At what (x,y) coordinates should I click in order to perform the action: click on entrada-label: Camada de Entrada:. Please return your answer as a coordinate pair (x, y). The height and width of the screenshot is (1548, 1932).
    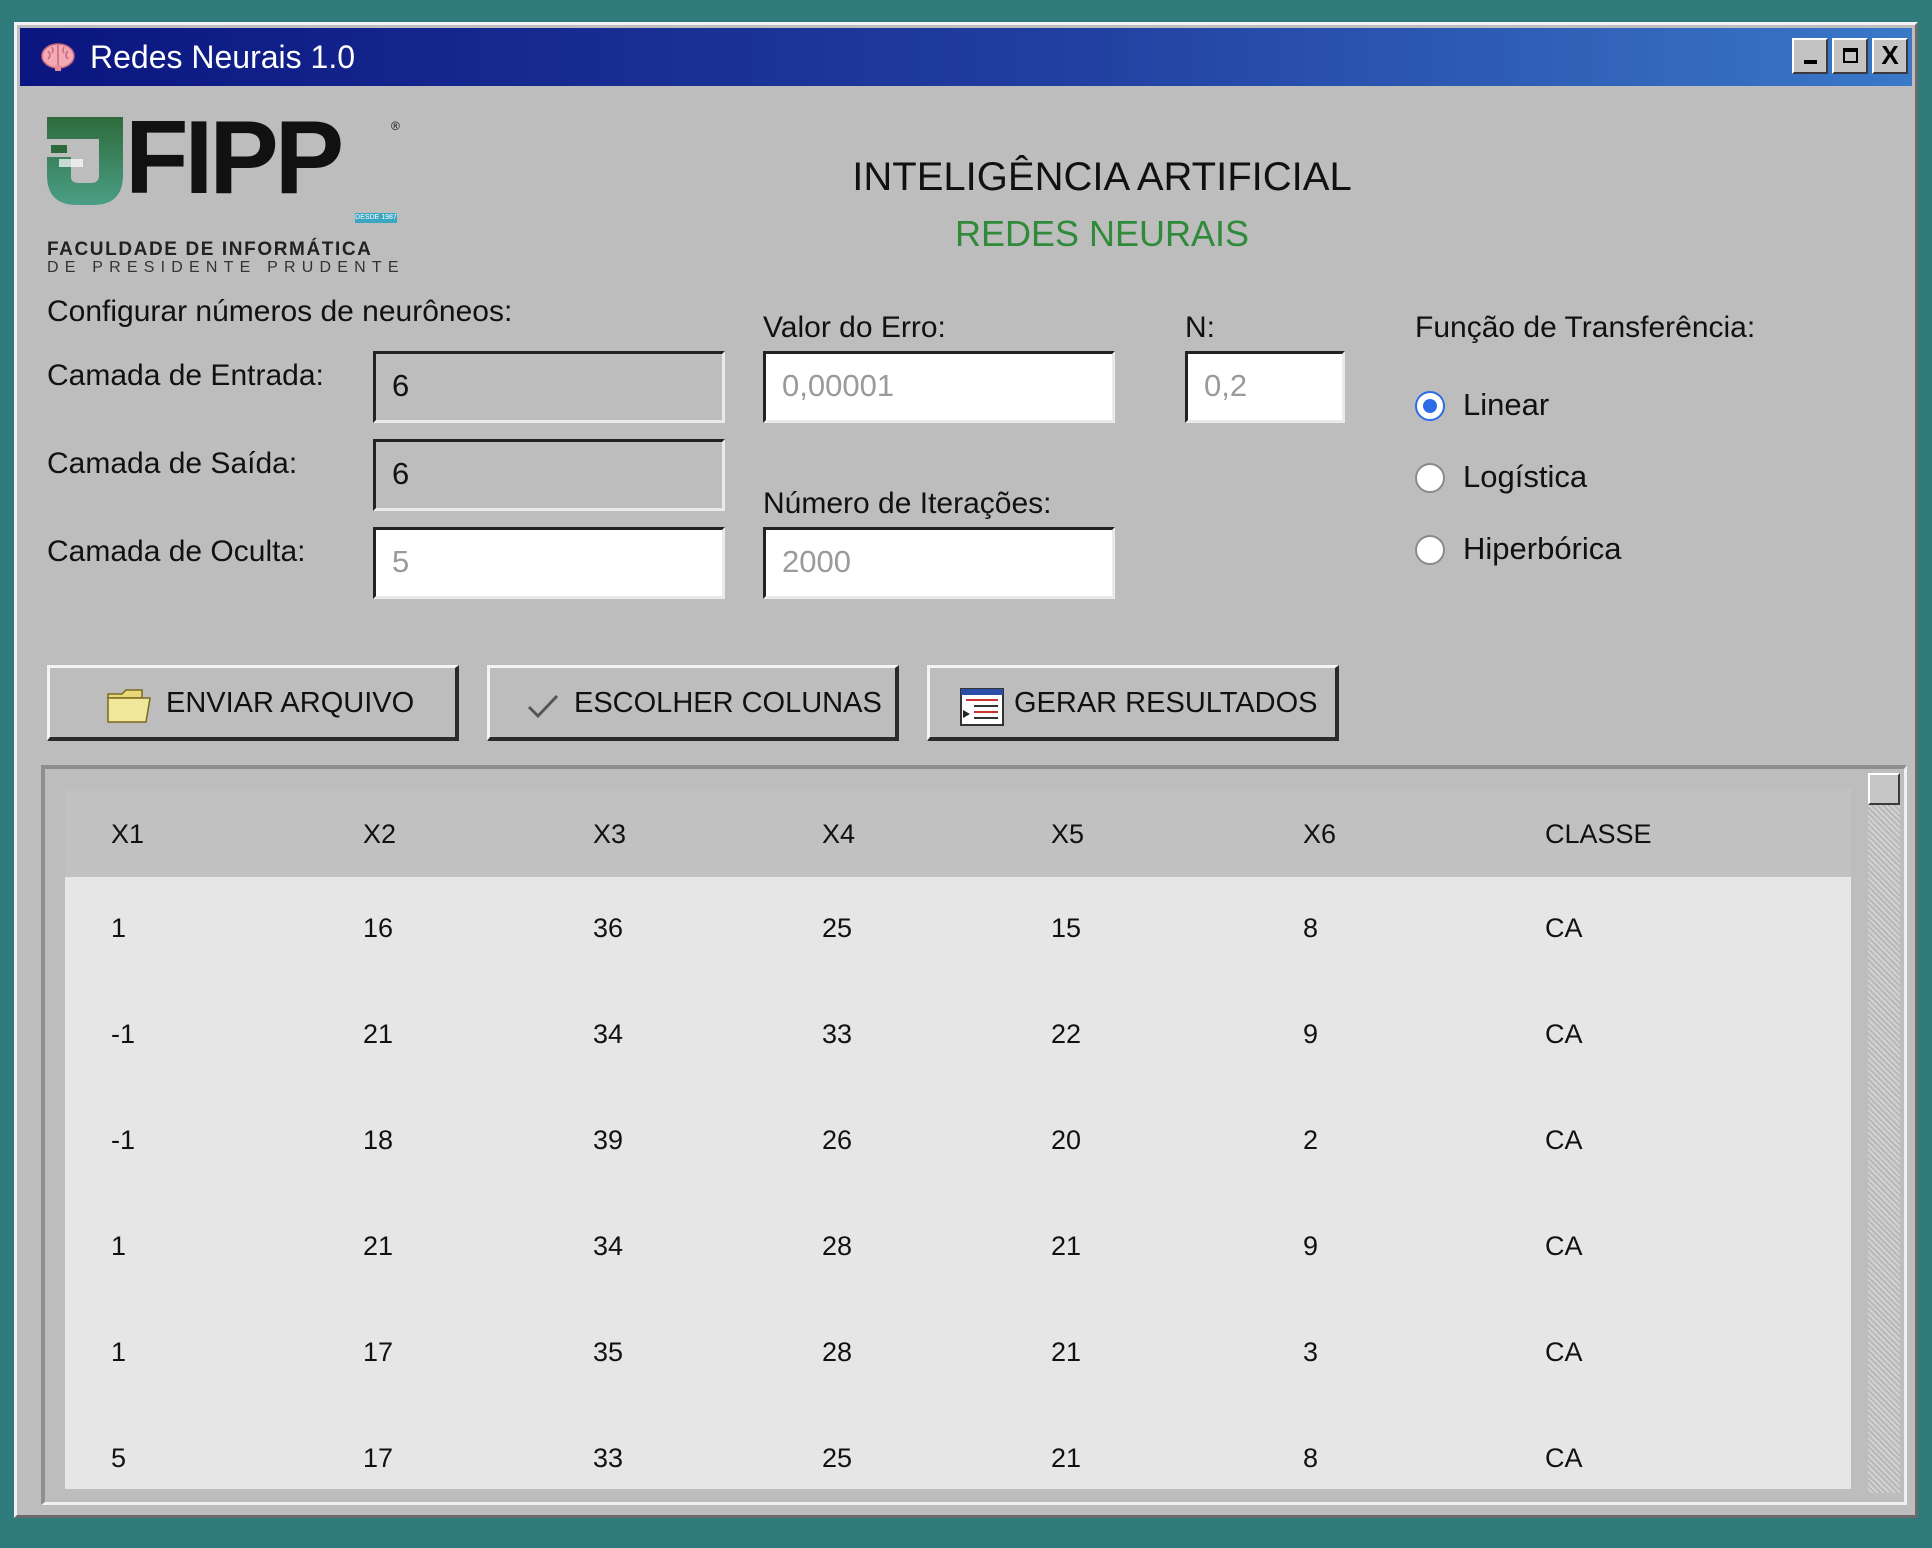
    Looking at the image, I should click on (185, 375).